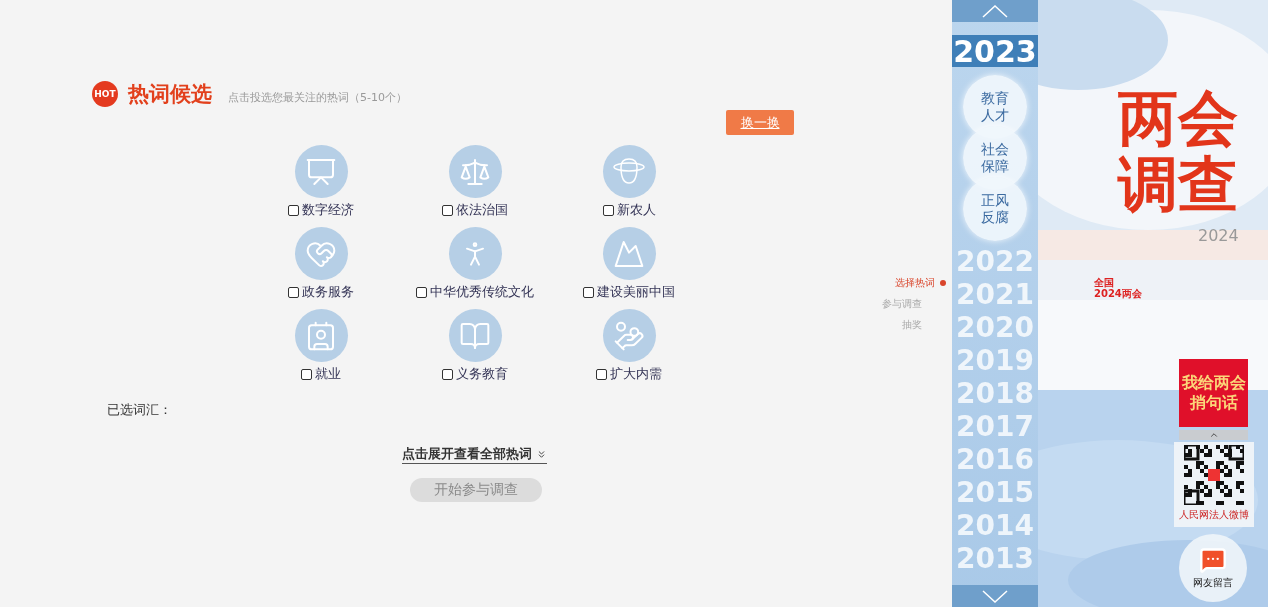 This screenshot has width=1268, height=607. Describe the element at coordinates (914, 304) in the screenshot. I see `step-link: 参与调查` at that location.